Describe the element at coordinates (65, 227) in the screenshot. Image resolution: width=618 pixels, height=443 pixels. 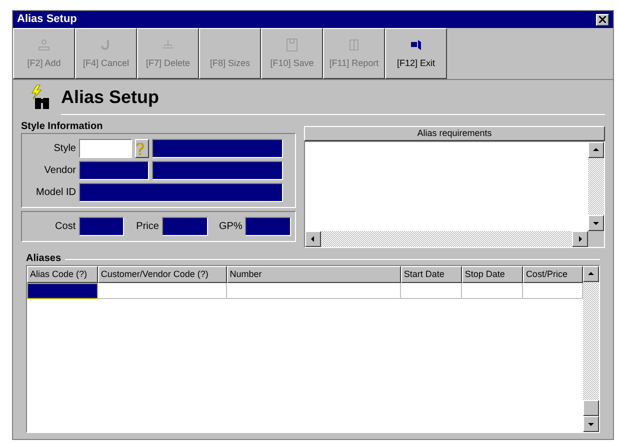
I see `field-label: Cost` at that location.